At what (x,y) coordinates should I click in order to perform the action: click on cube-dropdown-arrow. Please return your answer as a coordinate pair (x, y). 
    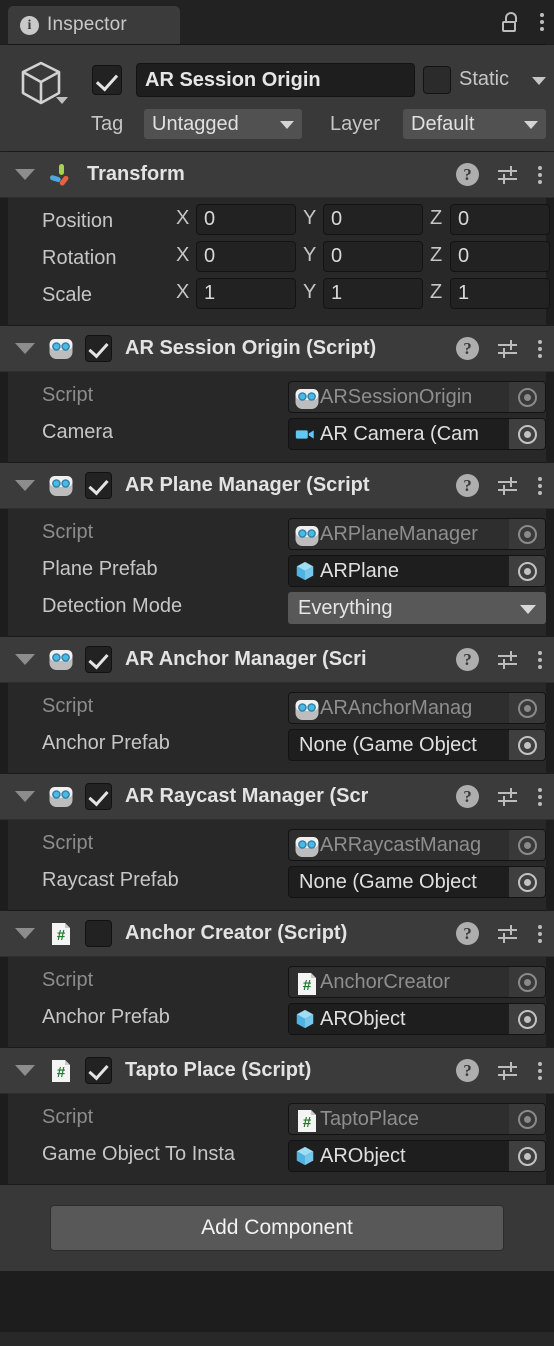
    Looking at the image, I should click on (62, 100).